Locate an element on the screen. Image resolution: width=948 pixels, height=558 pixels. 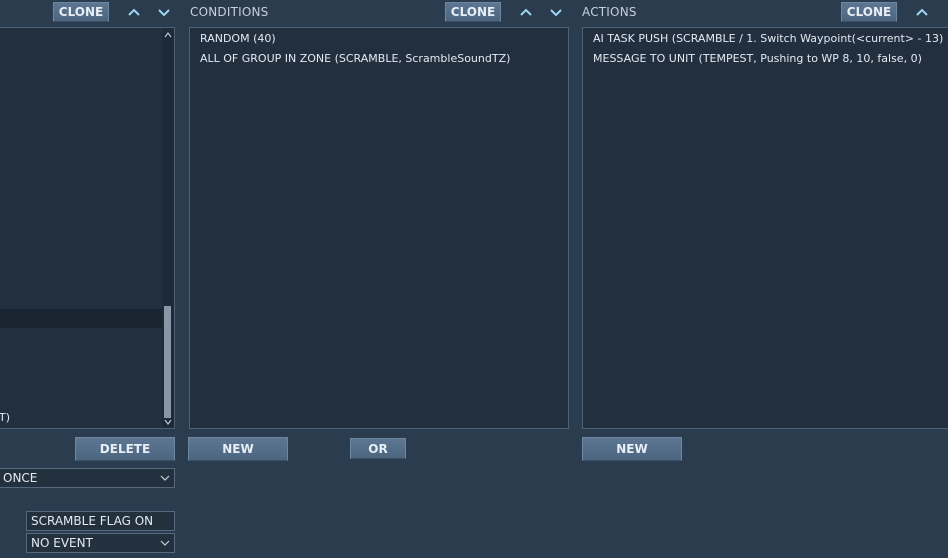
triggers-list: T) is located at coordinates (87, 228).